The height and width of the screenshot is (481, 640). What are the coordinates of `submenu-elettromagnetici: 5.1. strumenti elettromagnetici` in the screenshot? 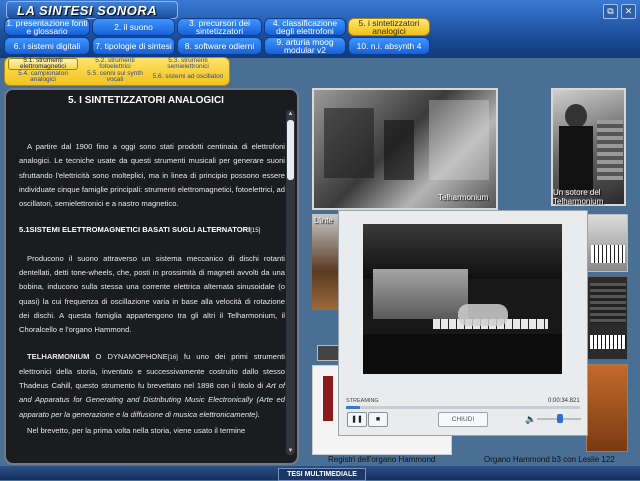 It's located at (43, 63).